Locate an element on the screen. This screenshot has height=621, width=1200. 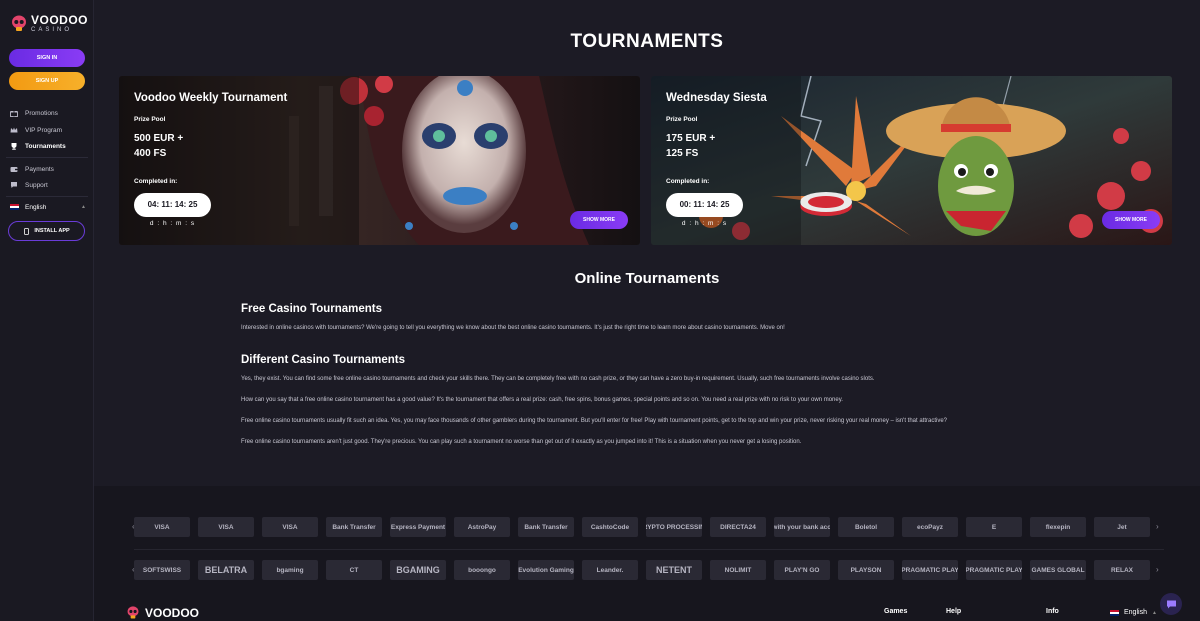
provider-logo: SOFTSWISS is located at coordinates (162, 570).